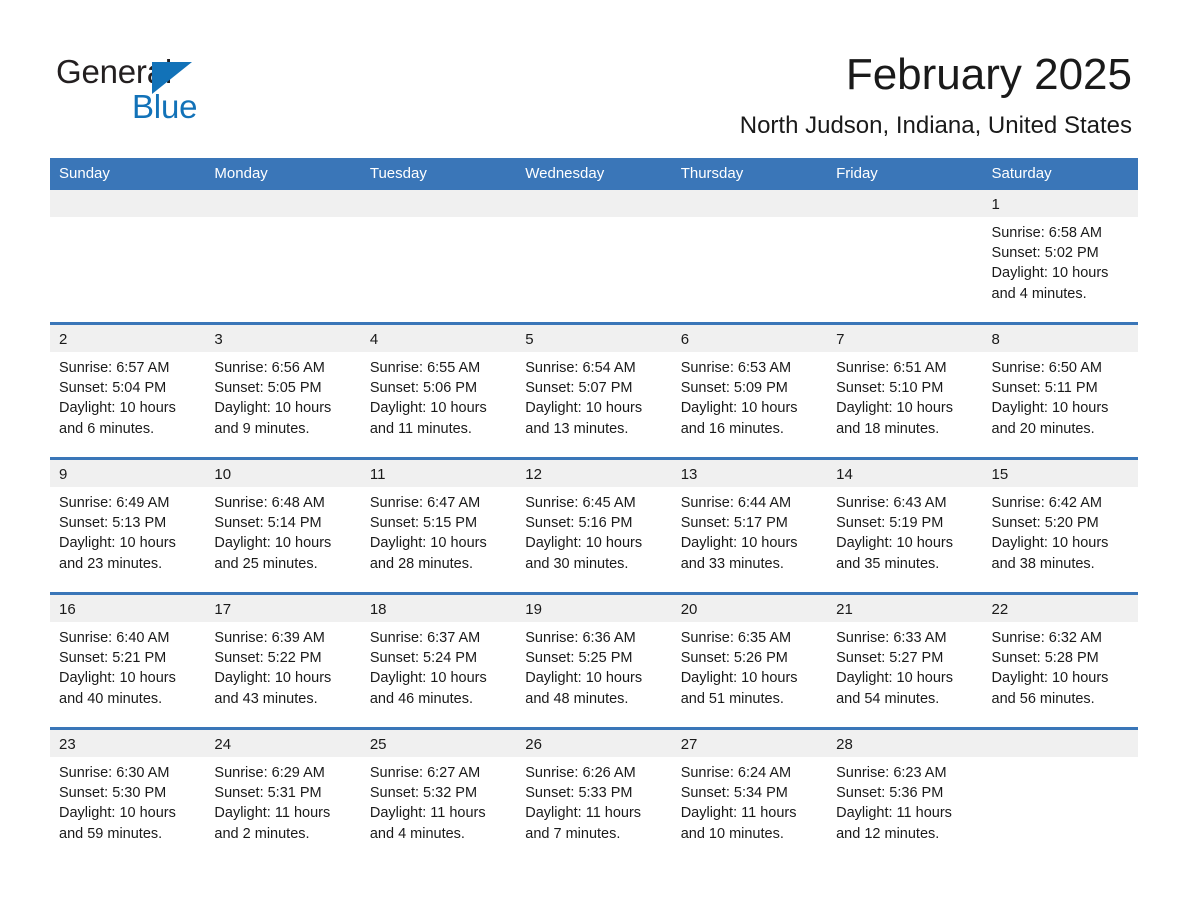 Image resolution: width=1188 pixels, height=918 pixels. I want to click on weekday-header-monday: Monday, so click(241, 173).